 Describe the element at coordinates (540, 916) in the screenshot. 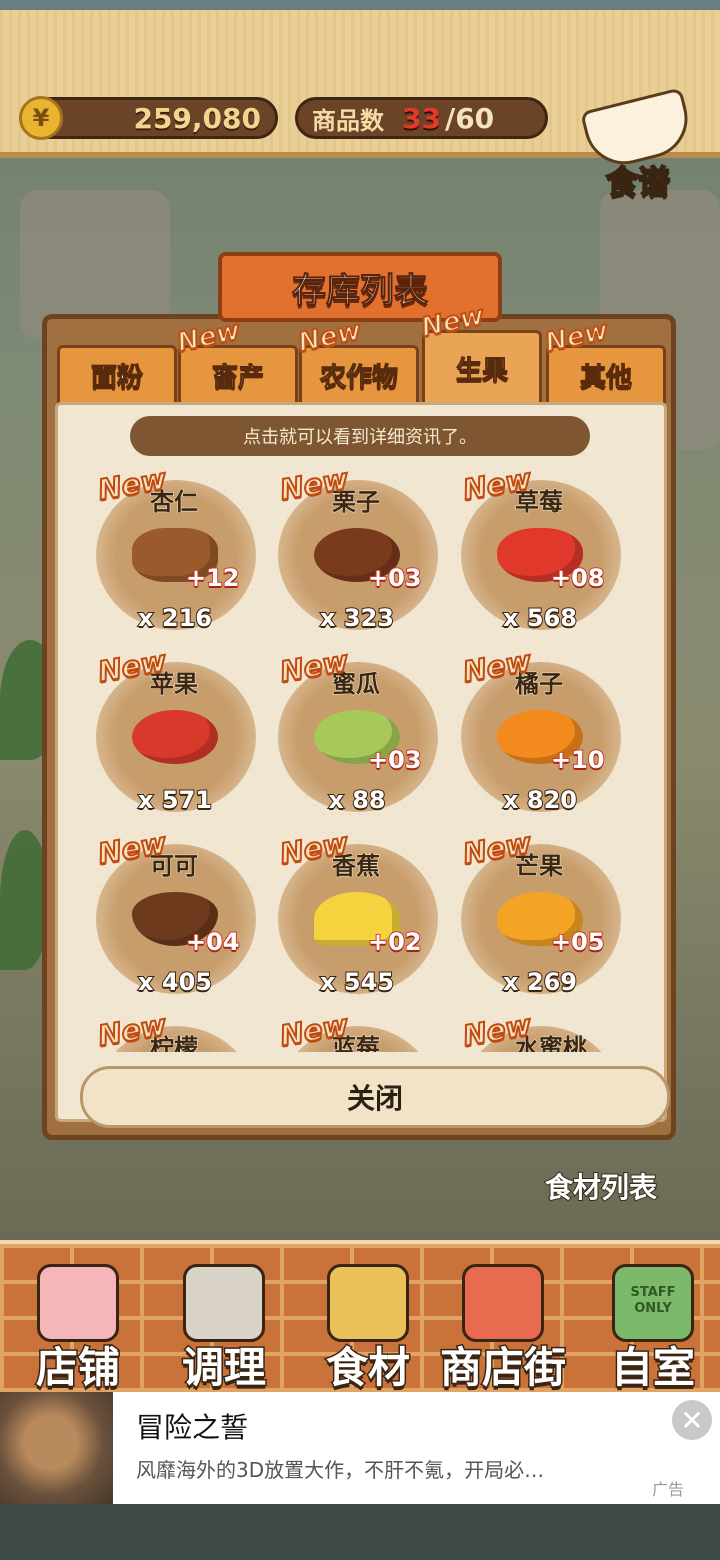

I see `inventory-item: 芒果 New +05 x 269` at that location.